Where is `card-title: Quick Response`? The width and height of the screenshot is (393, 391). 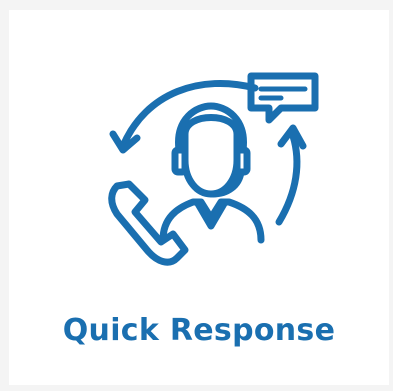 card-title: Quick Response is located at coordinates (199, 330).